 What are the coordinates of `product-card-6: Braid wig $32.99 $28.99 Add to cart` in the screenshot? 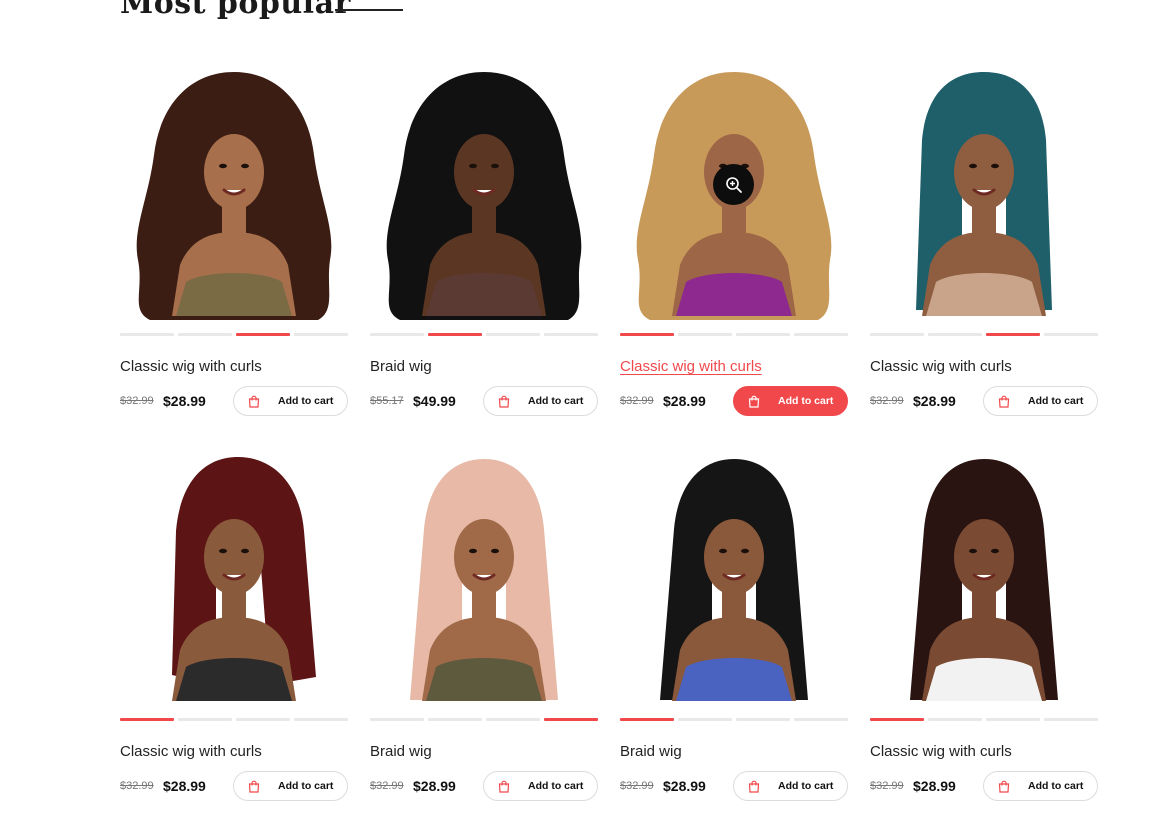 It's located at (484, 623).